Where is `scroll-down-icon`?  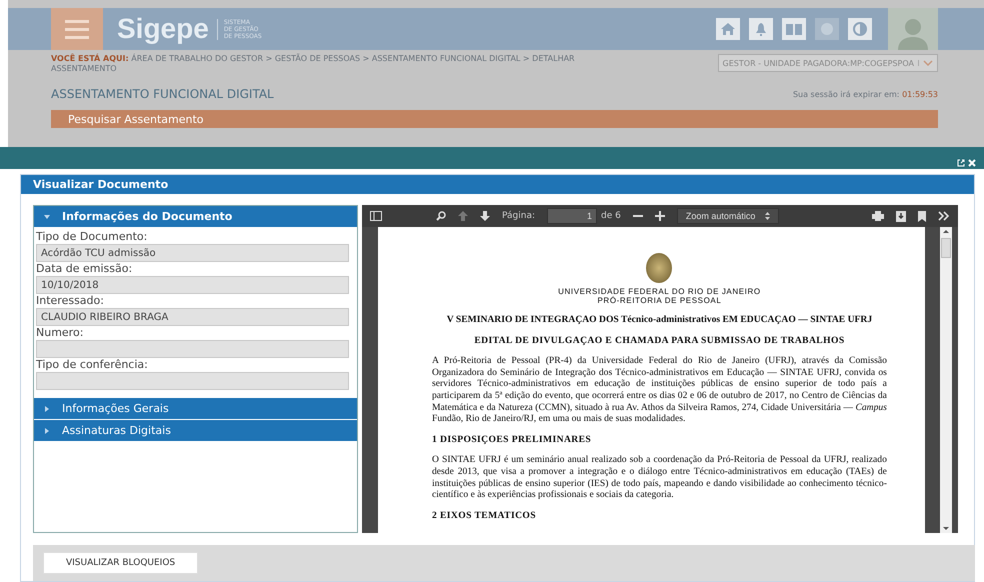 scroll-down-icon is located at coordinates (946, 529).